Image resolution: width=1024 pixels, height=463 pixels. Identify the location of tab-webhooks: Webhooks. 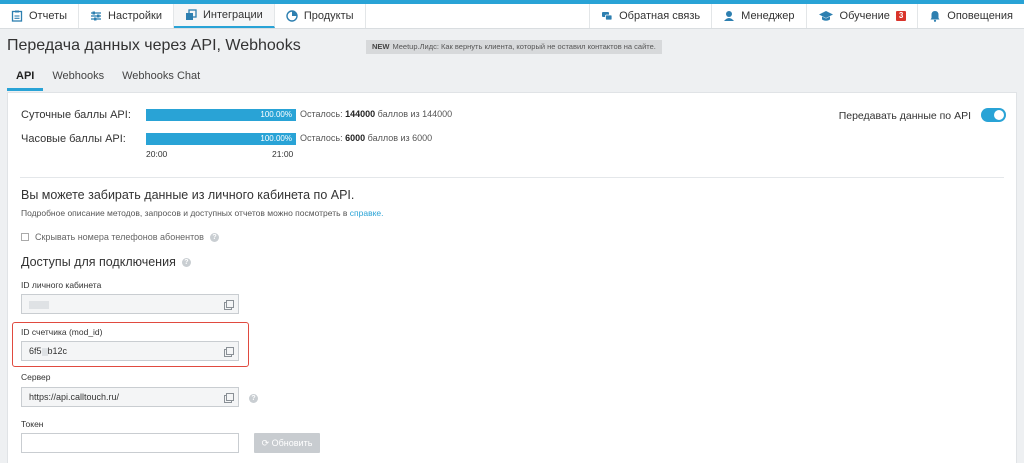
(78, 78).